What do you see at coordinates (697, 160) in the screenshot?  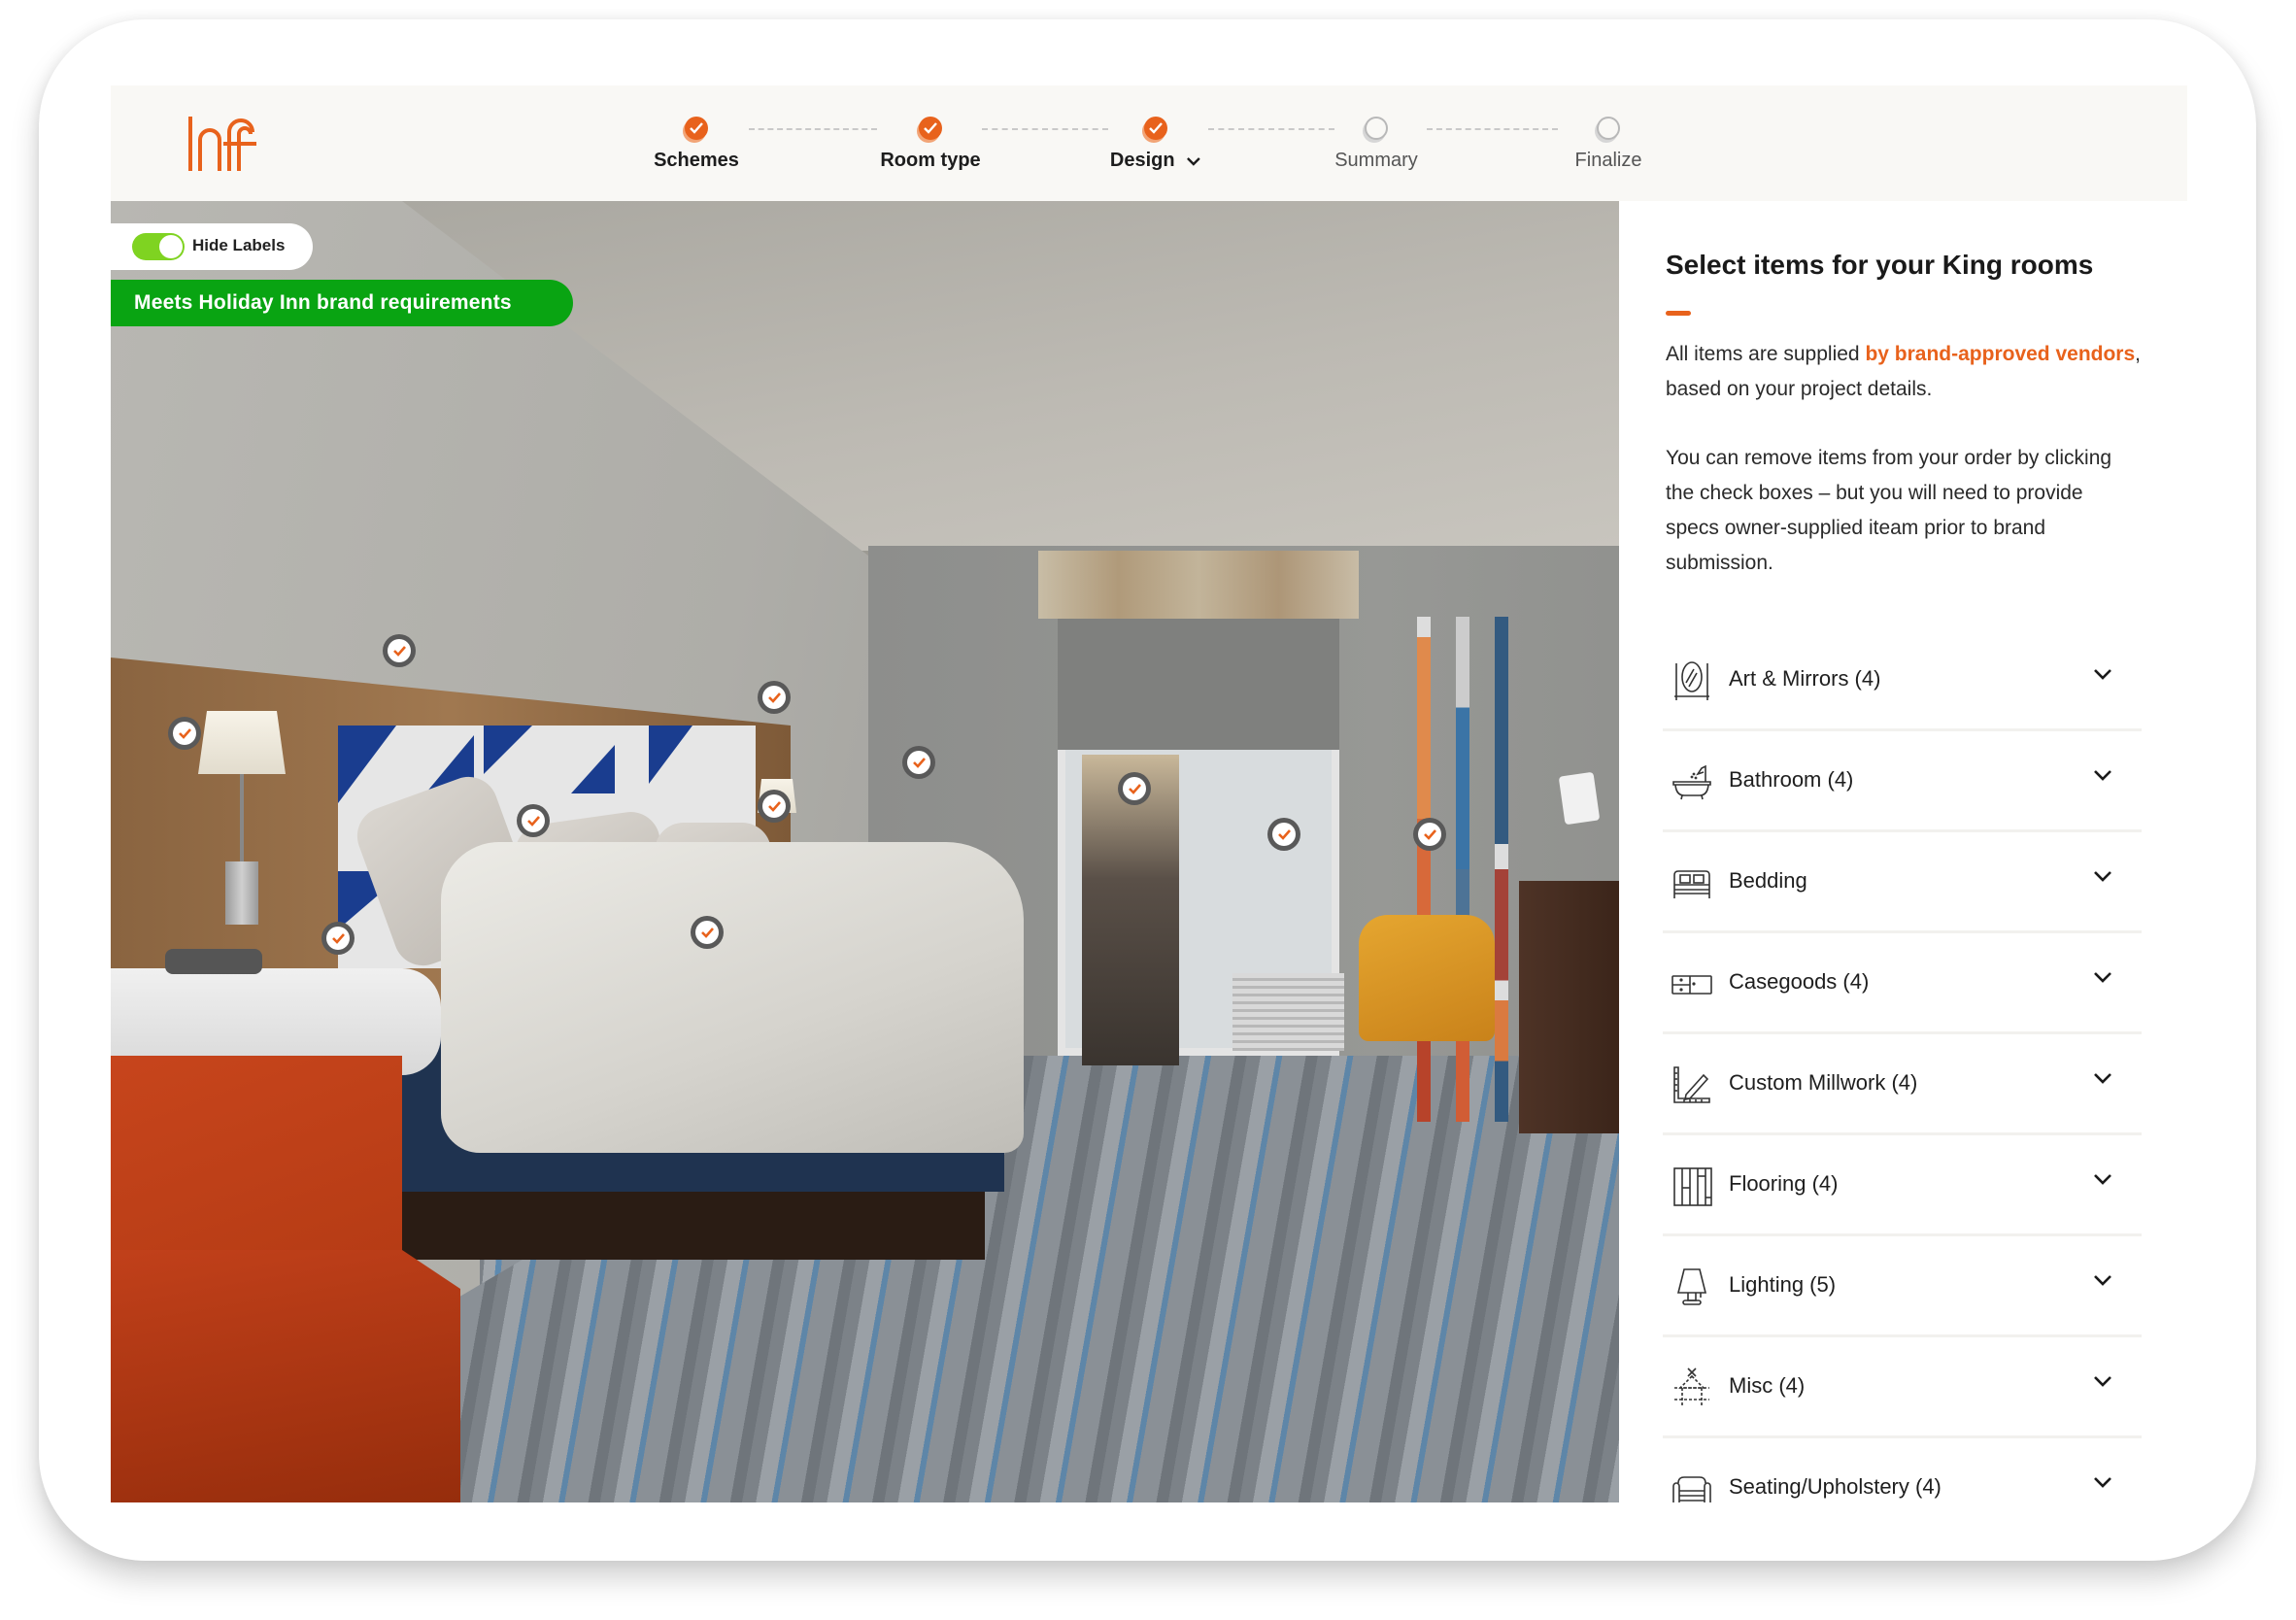 I see `step-label: Schemes` at bounding box center [697, 160].